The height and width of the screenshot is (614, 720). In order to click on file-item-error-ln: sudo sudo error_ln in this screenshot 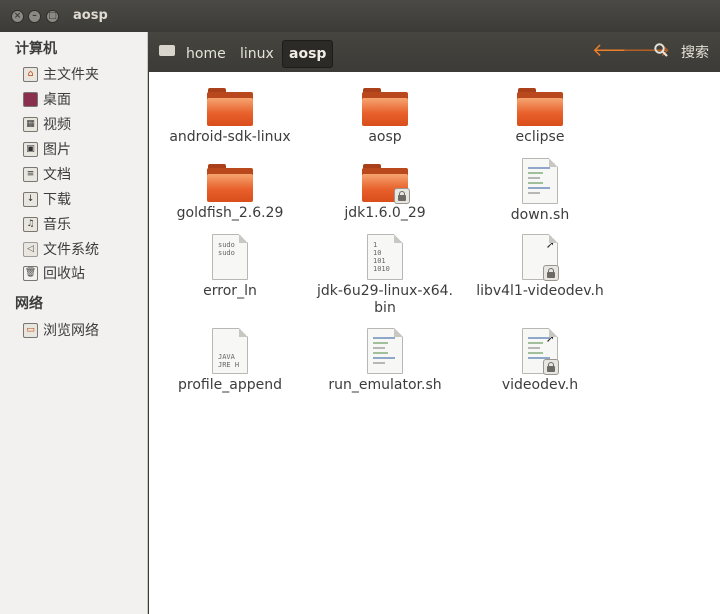, I will do `click(230, 267)`.